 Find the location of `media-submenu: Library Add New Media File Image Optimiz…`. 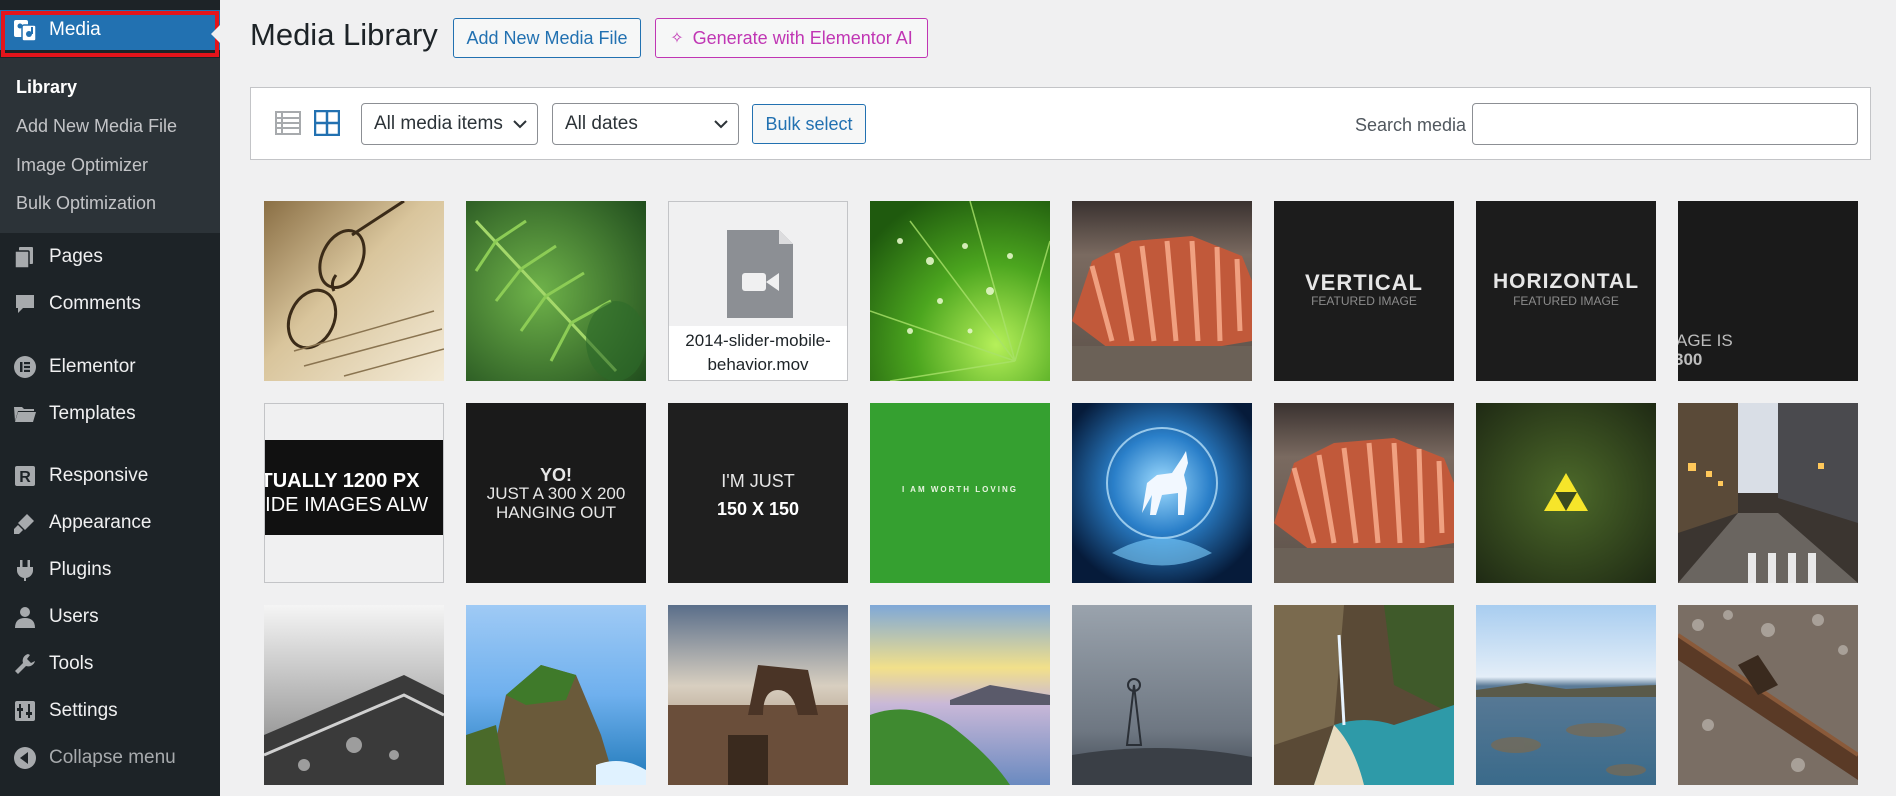

media-submenu: Library Add New Media File Image Optimiz… is located at coordinates (110, 145).